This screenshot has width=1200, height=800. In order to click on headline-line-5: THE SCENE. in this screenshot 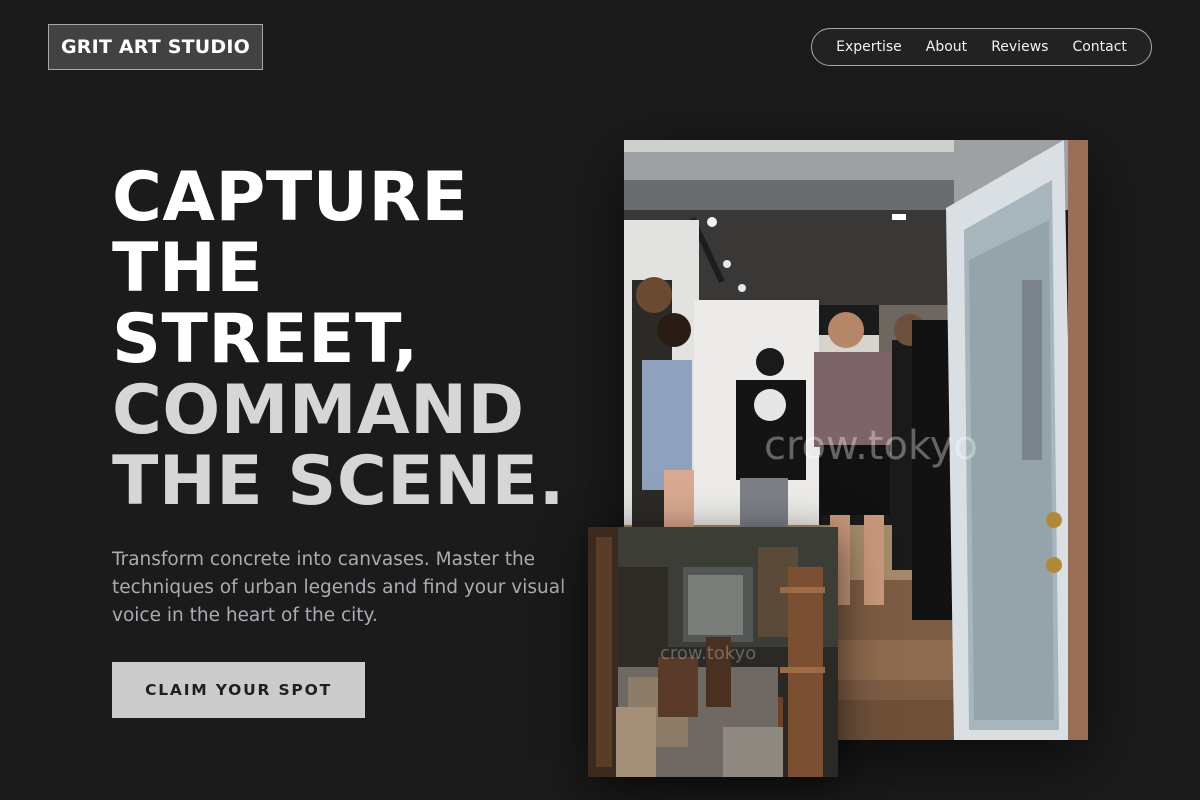, I will do `click(338, 481)`.